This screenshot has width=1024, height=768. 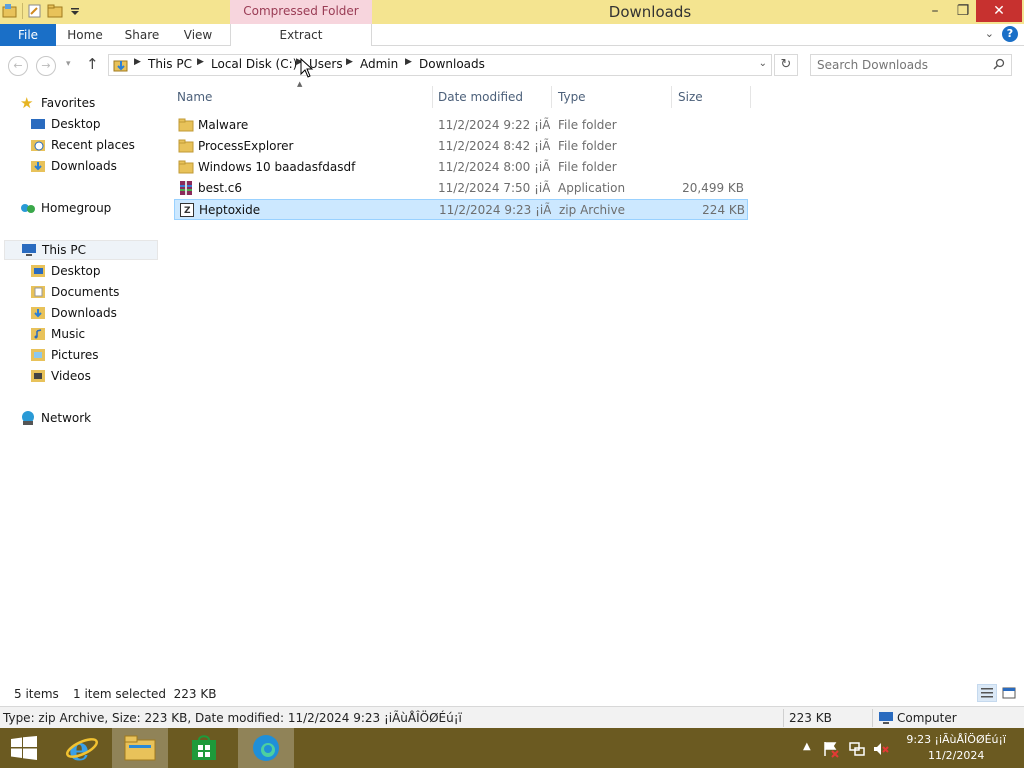 I want to click on explorer-app-icon, so click(x=10, y=11).